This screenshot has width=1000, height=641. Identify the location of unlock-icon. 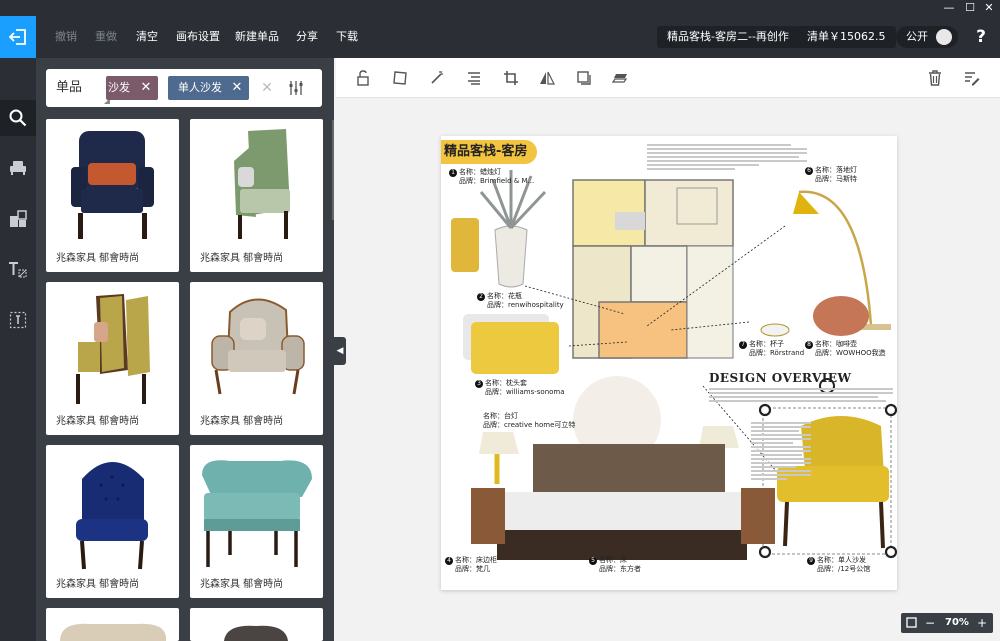
(363, 78).